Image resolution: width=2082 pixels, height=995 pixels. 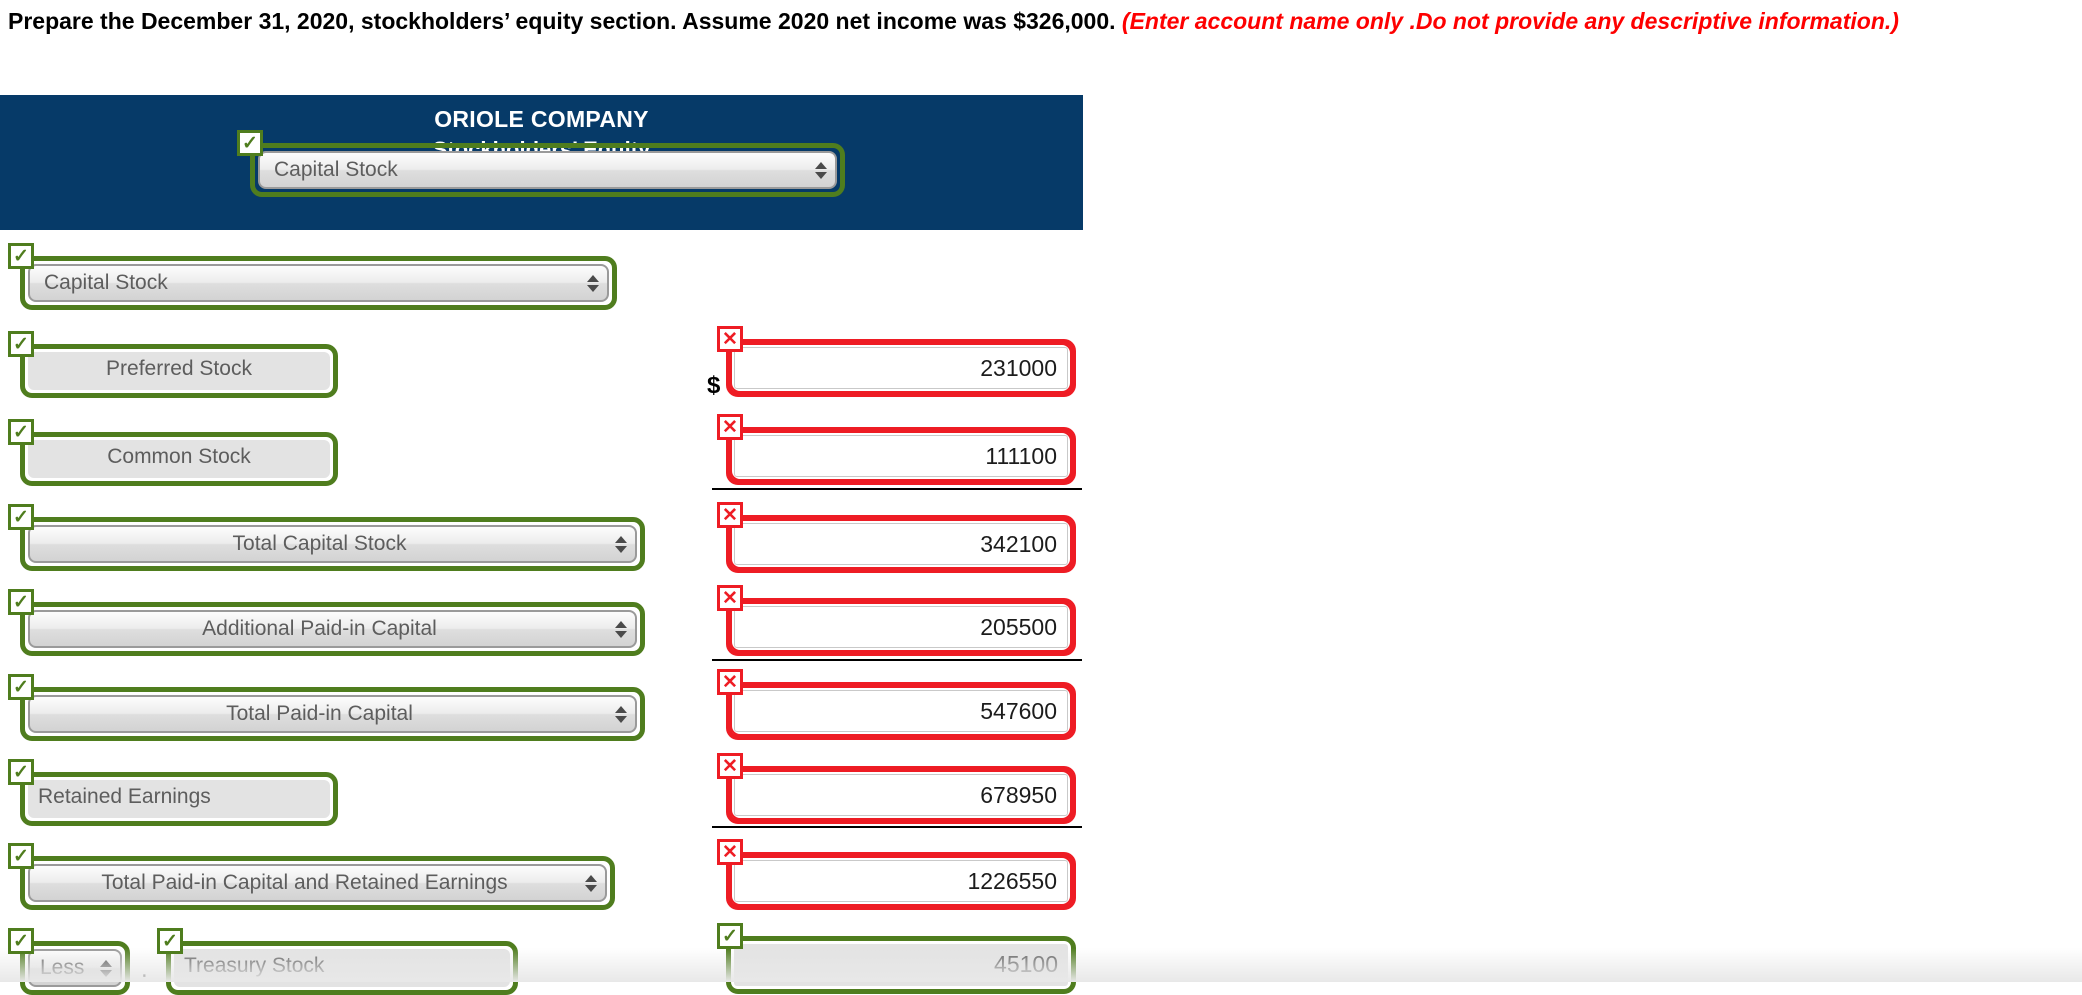 I want to click on row-2-value-input: 231000, so click(x=901, y=368).